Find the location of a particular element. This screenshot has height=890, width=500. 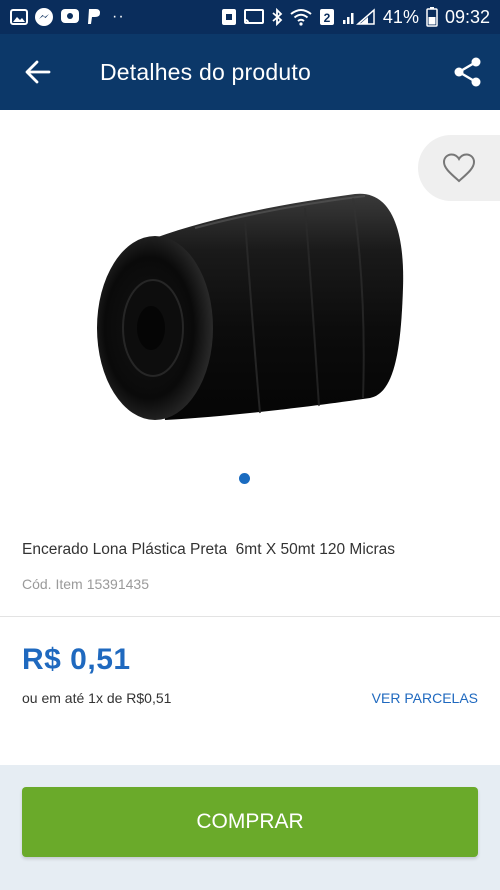

sim-badge-label: 2 is located at coordinates (327, 18).